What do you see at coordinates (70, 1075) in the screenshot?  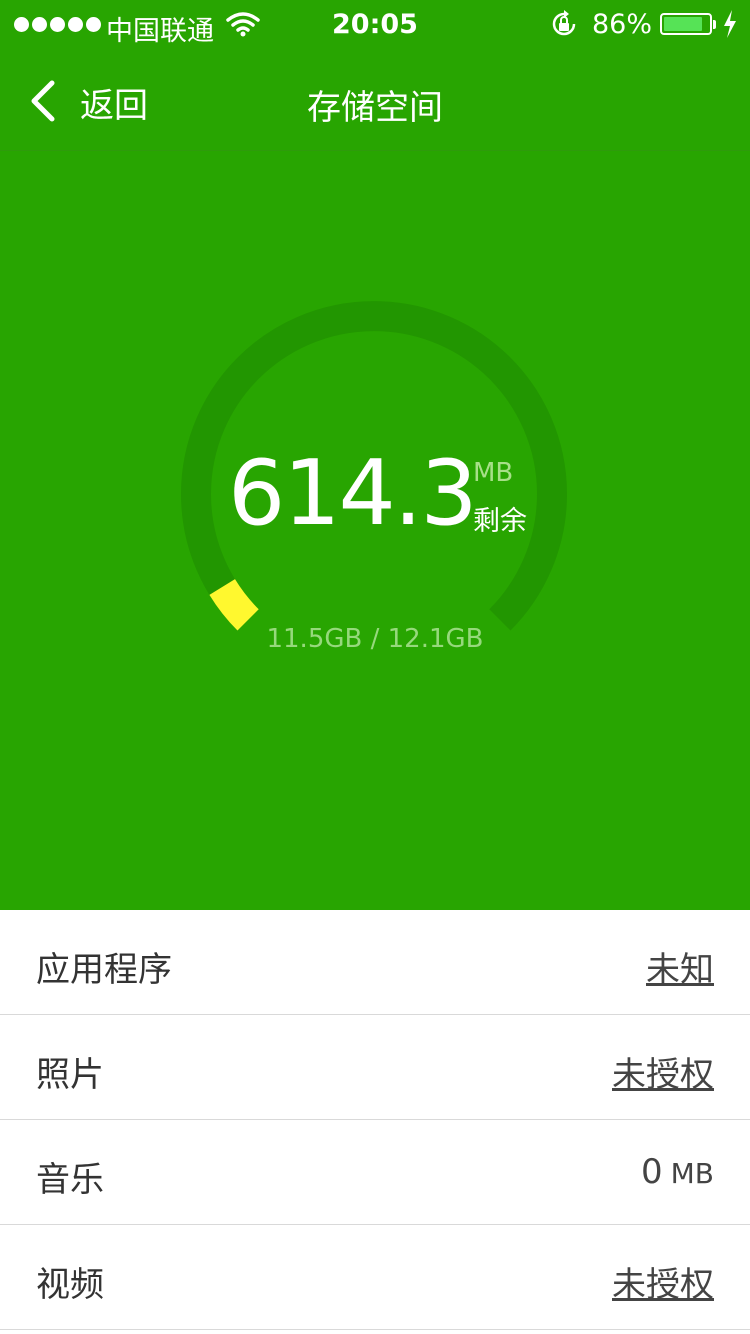 I see `list-item-label: 照片` at bounding box center [70, 1075].